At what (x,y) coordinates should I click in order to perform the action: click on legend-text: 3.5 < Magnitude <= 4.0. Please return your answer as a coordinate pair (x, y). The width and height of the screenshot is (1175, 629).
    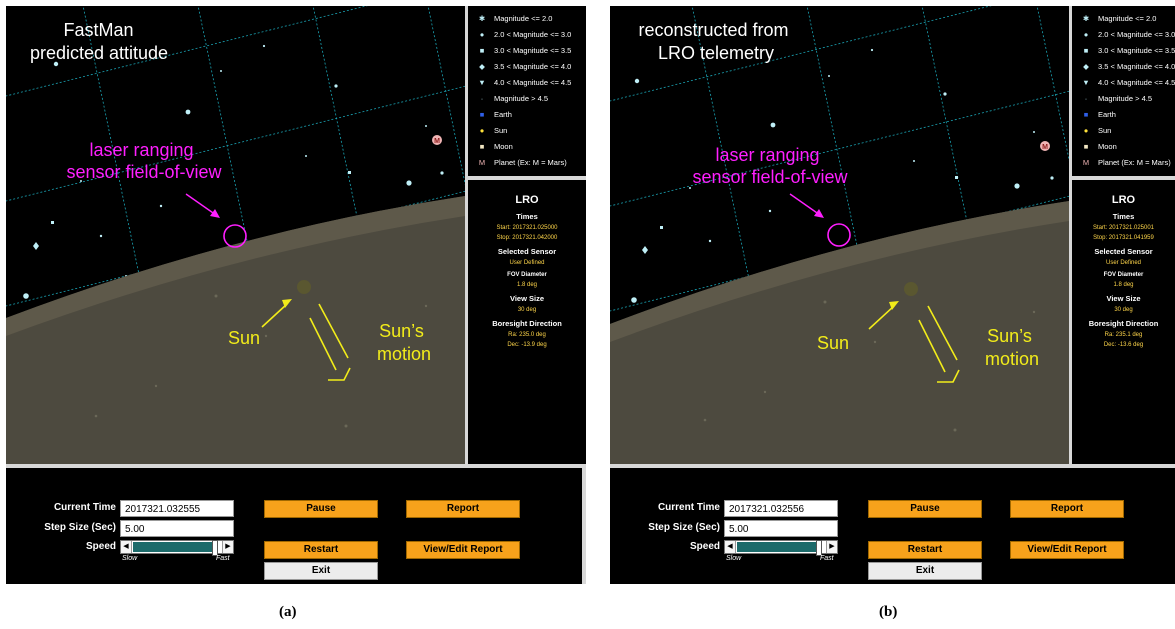
    Looking at the image, I should click on (533, 66).